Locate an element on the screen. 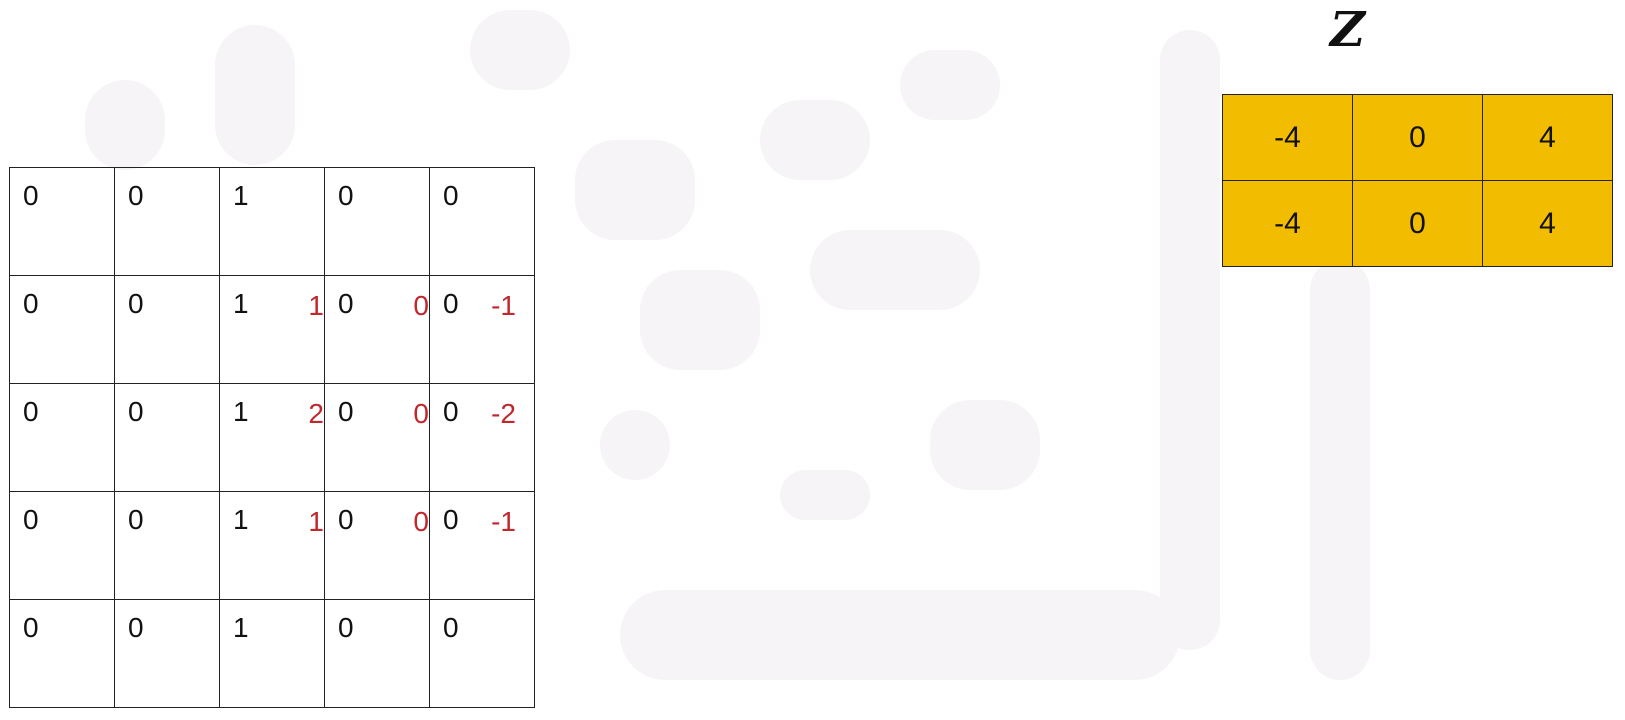 The image size is (1625, 720). input-cell: 12 is located at coordinates (272, 438).